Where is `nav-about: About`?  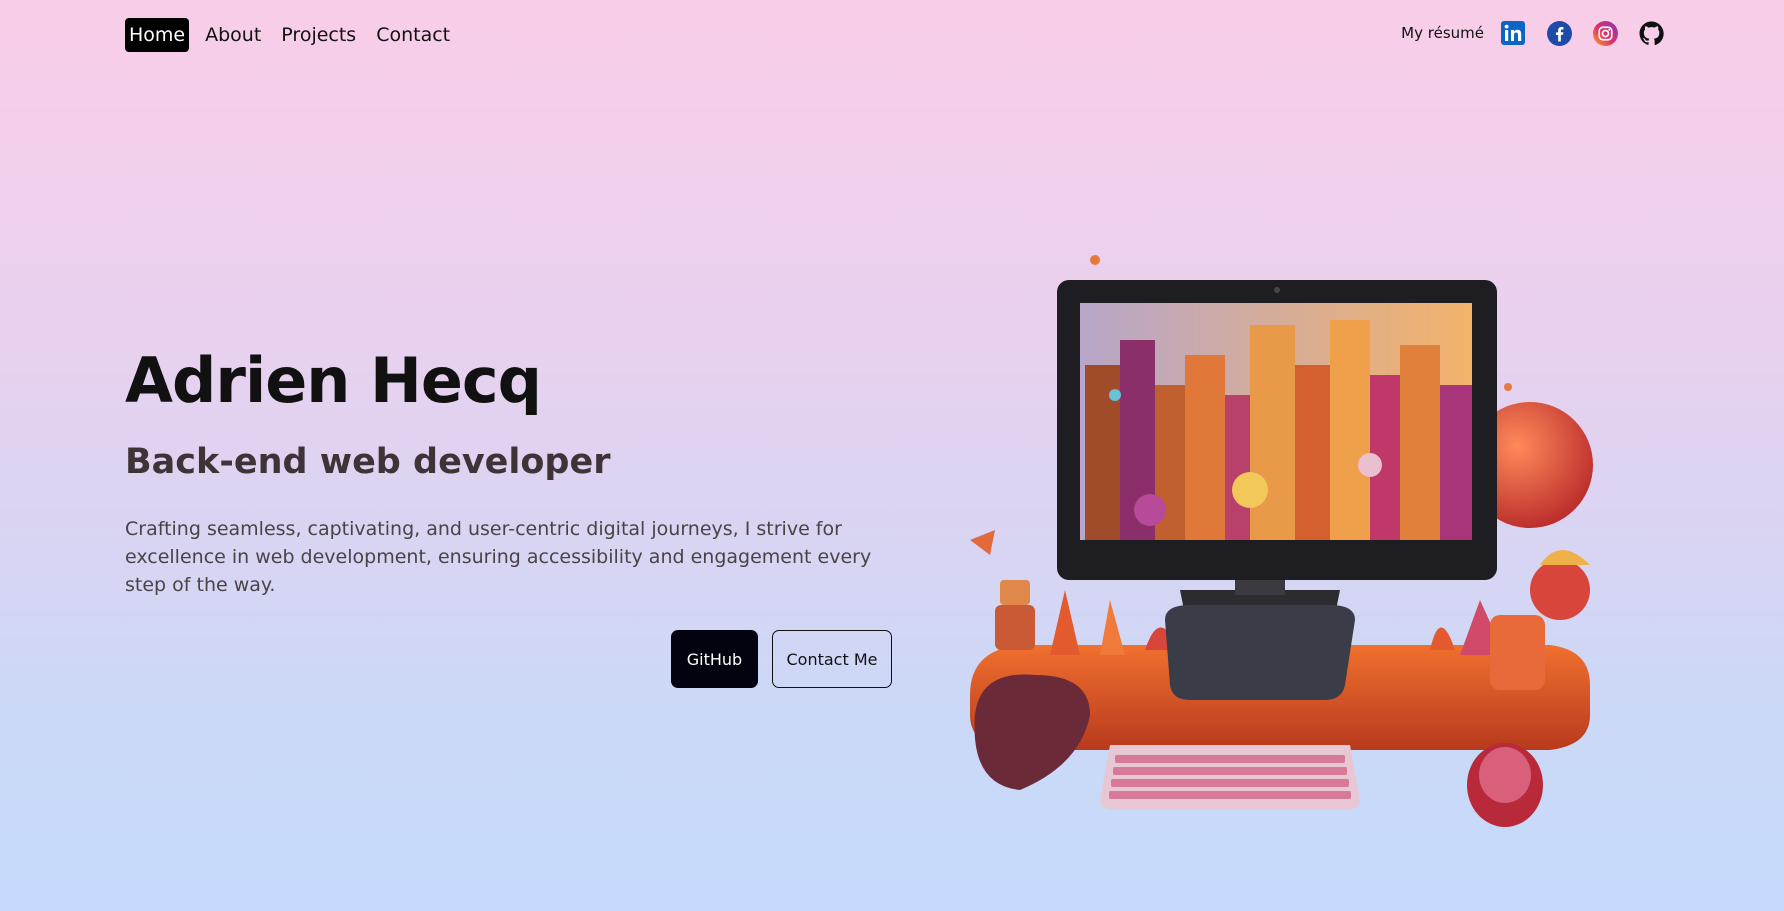 nav-about: About is located at coordinates (233, 35).